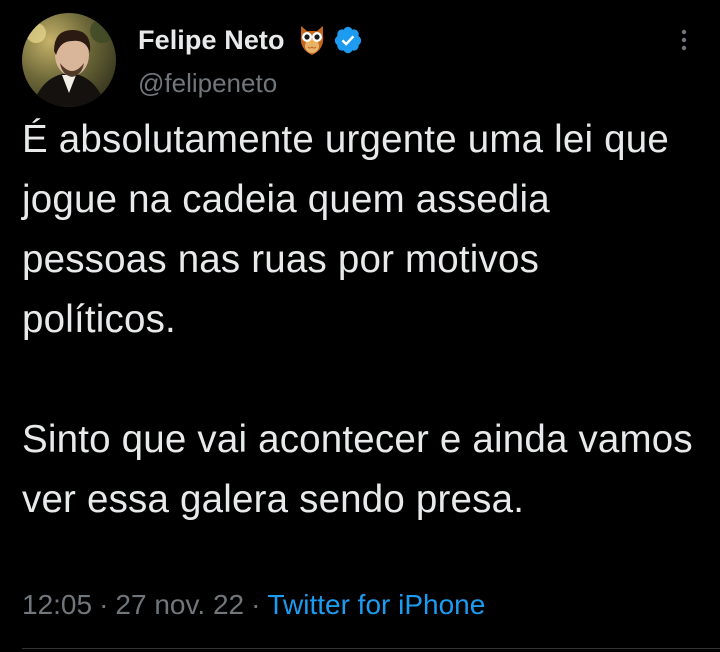 This screenshot has height=652, width=720. Describe the element at coordinates (179, 604) in the screenshot. I see `tweet-date: 27 nov. 22` at that location.